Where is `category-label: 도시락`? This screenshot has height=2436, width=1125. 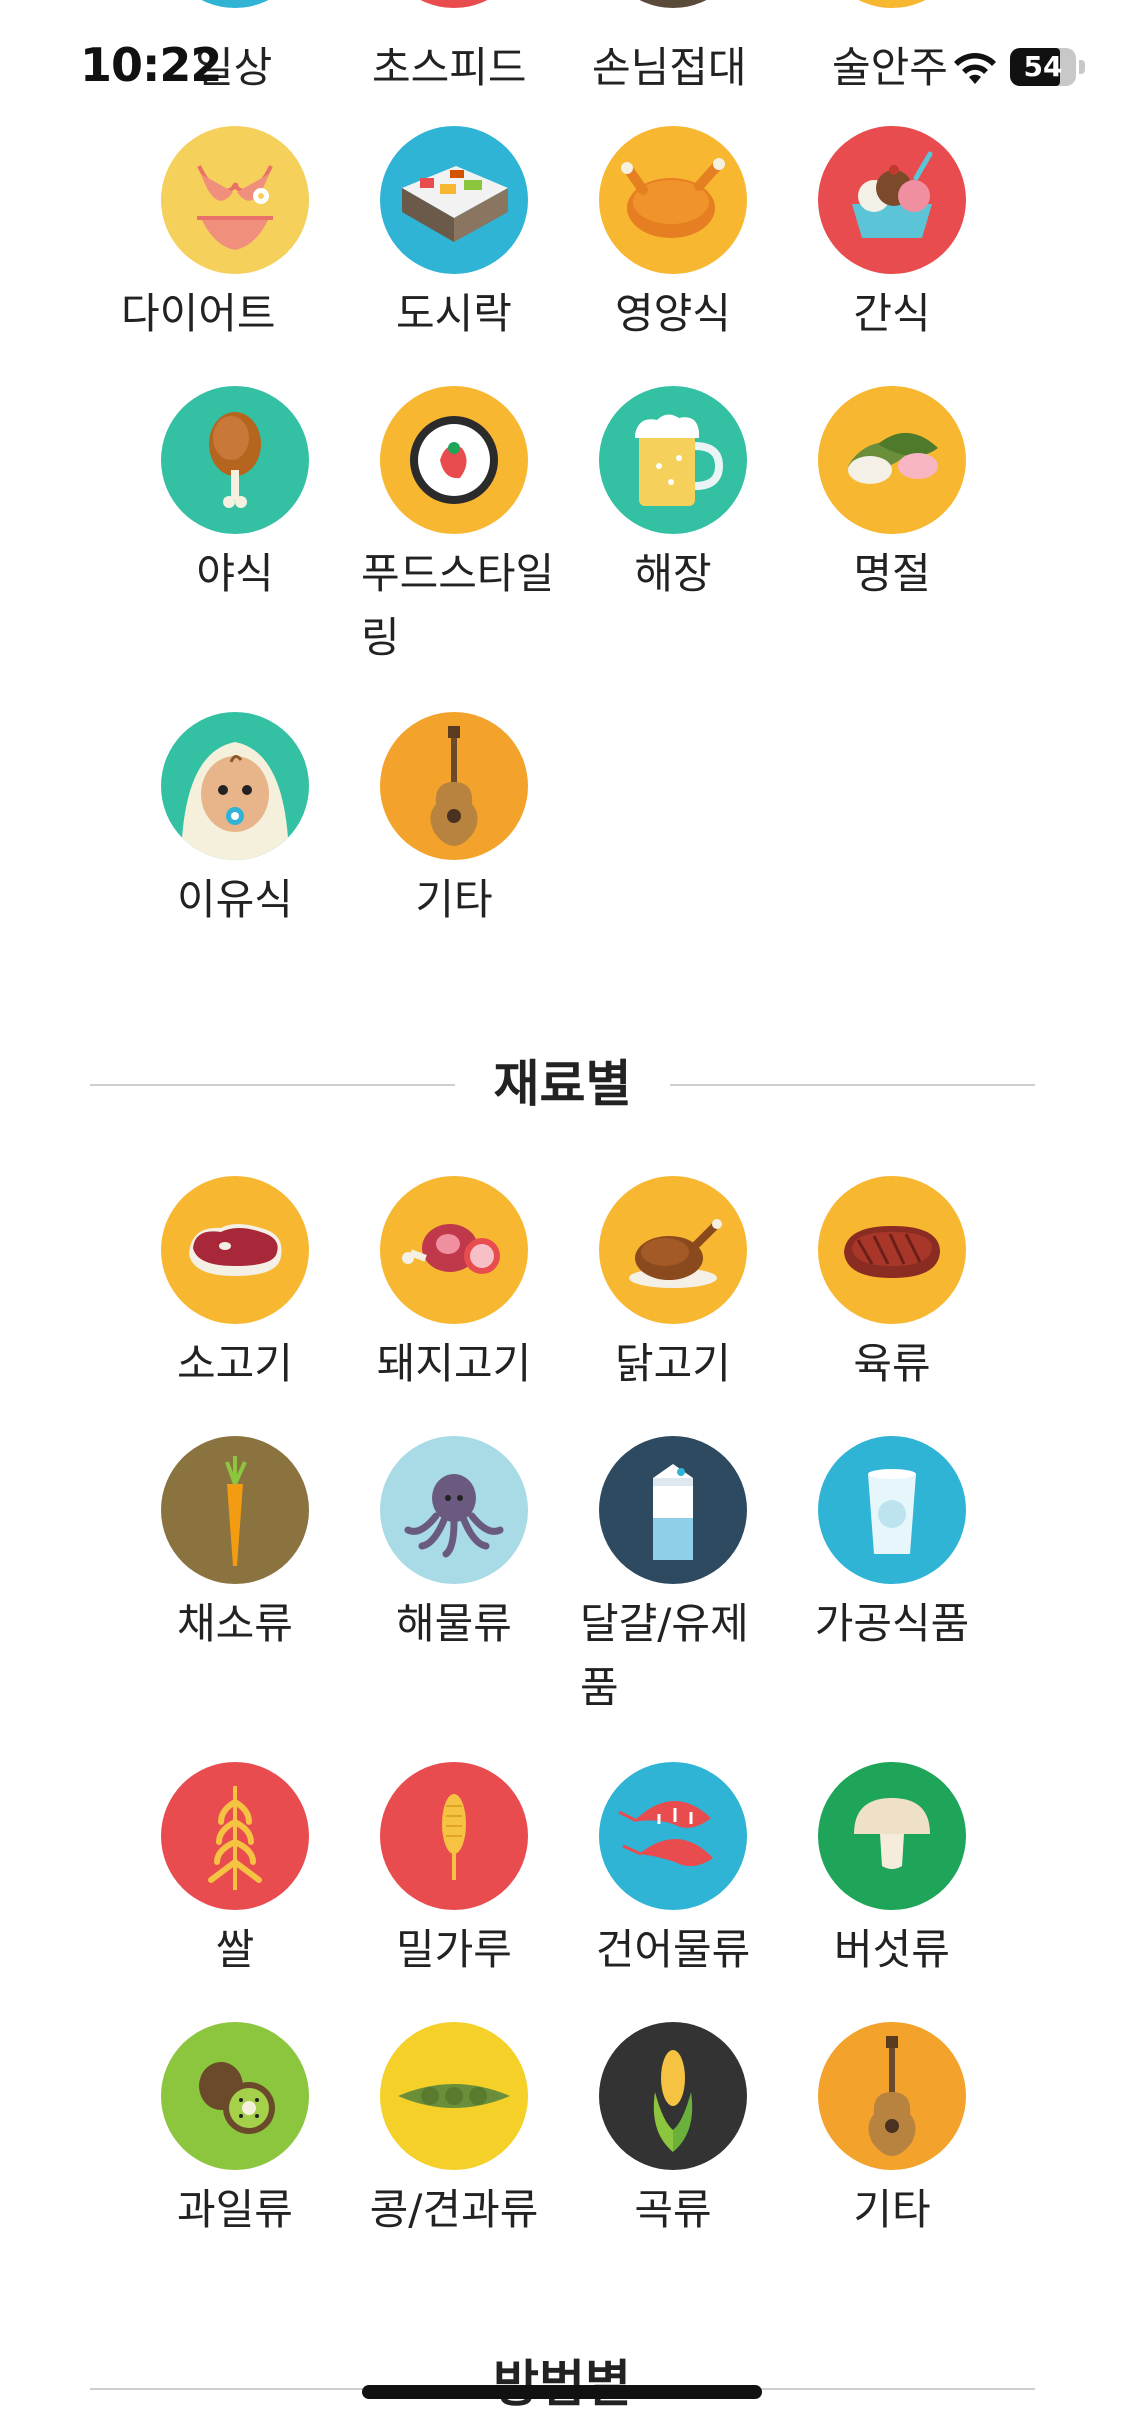
category-label: 도시락 is located at coordinates (454, 313).